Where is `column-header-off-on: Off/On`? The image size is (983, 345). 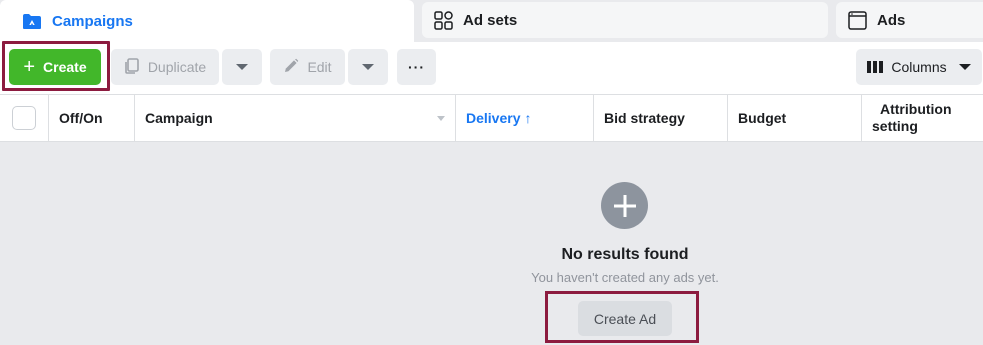
column-header-off-on: Off/On is located at coordinates (92, 118).